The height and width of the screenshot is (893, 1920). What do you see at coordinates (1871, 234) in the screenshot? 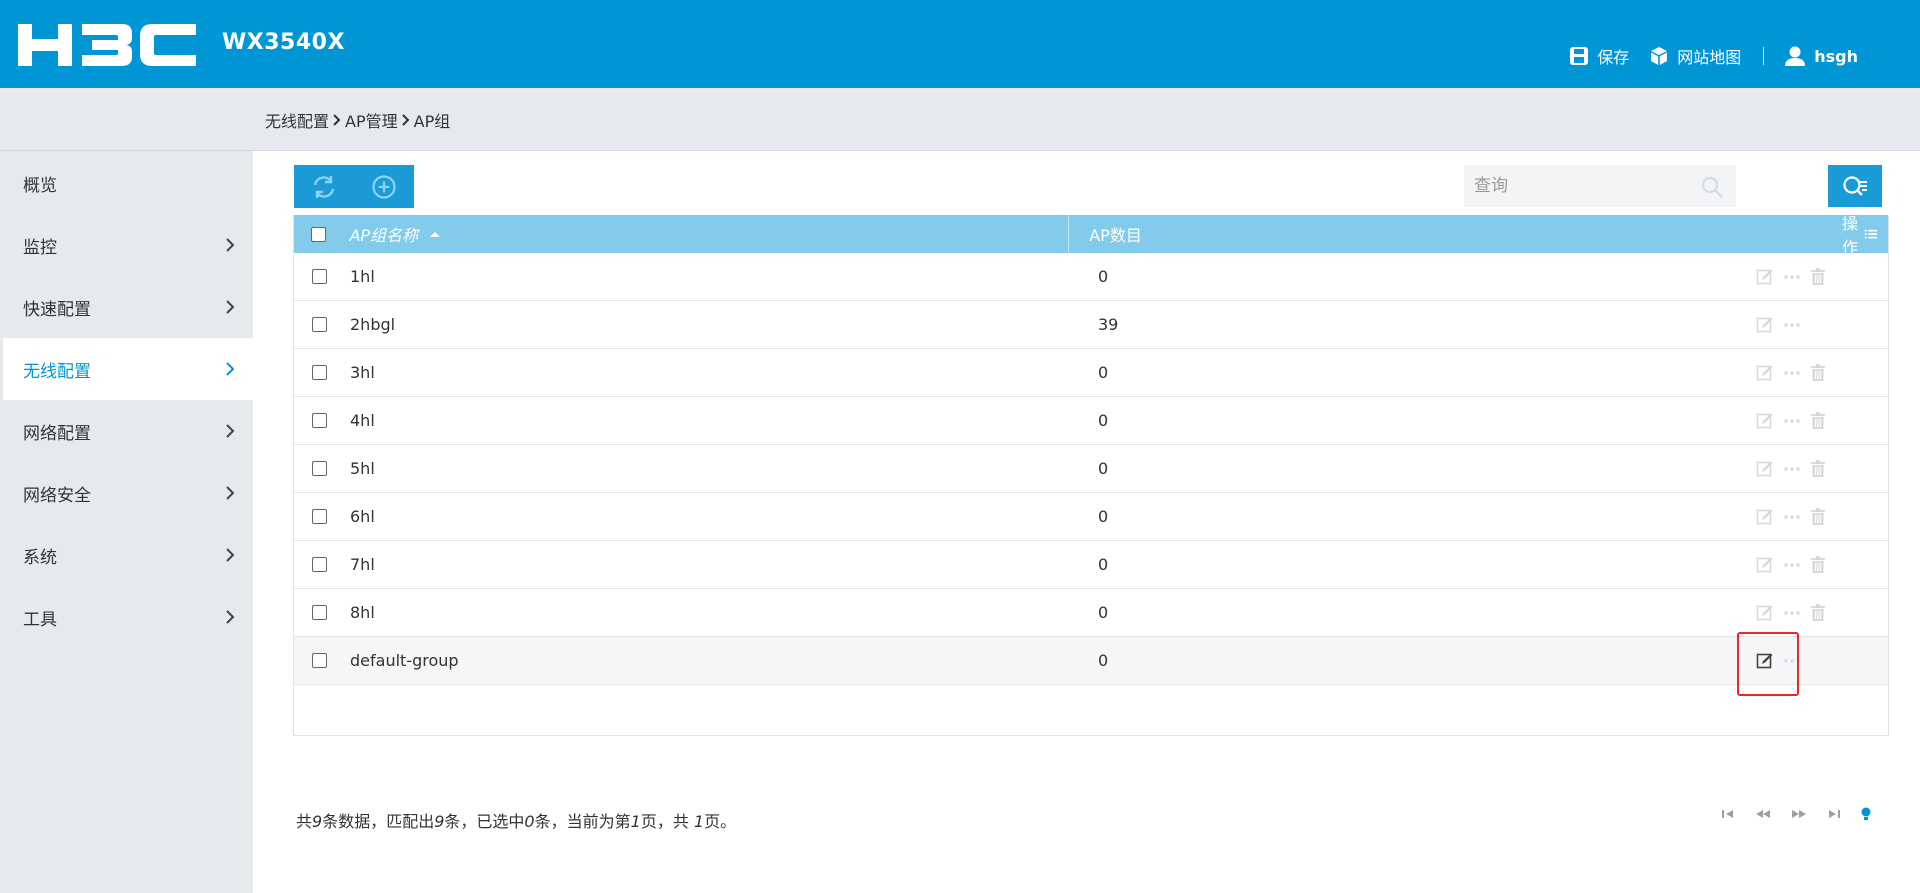
I see `column-settings-icon` at bounding box center [1871, 234].